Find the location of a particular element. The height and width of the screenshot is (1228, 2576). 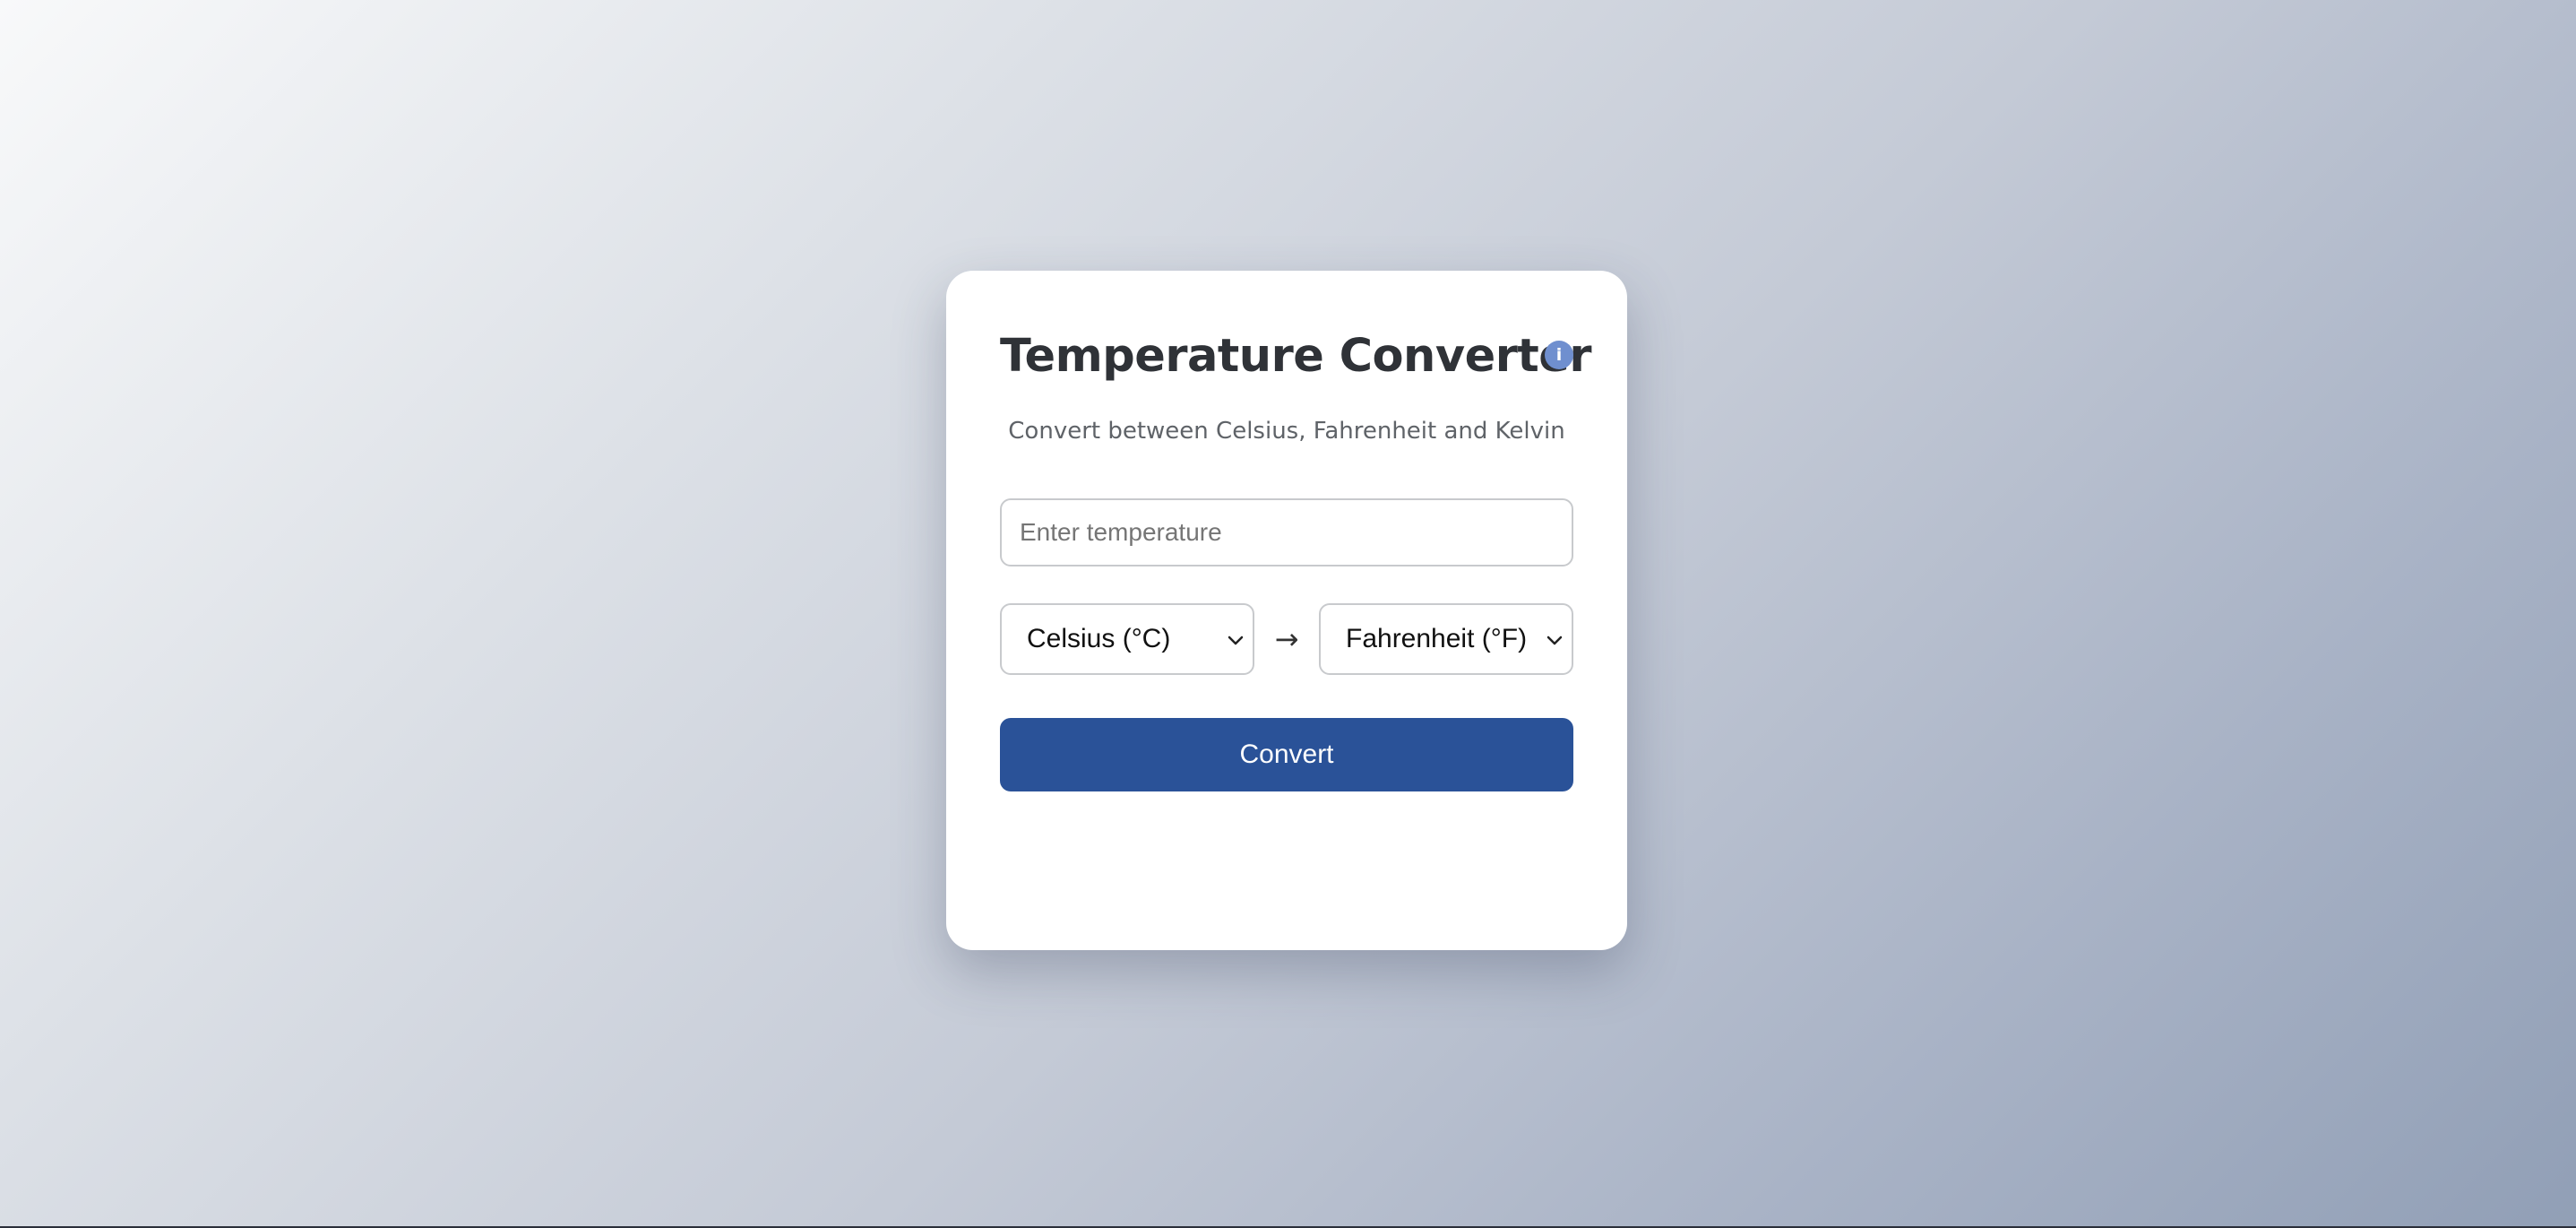

from-unit-select: Celsius (°C) is located at coordinates (1127, 639).